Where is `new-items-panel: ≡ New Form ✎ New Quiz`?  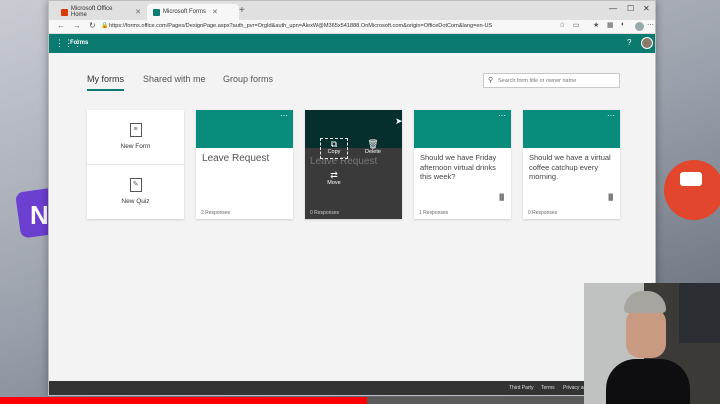
new-items-panel: ≡ New Form ✎ New Quiz is located at coordinates (135, 164).